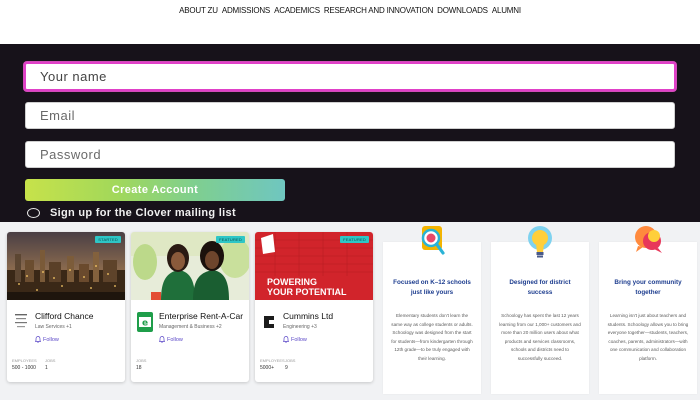 The width and height of the screenshot is (700, 400). What do you see at coordinates (201, 316) in the screenshot?
I see `company-name: Enterprise Rent-A-Car` at bounding box center [201, 316].